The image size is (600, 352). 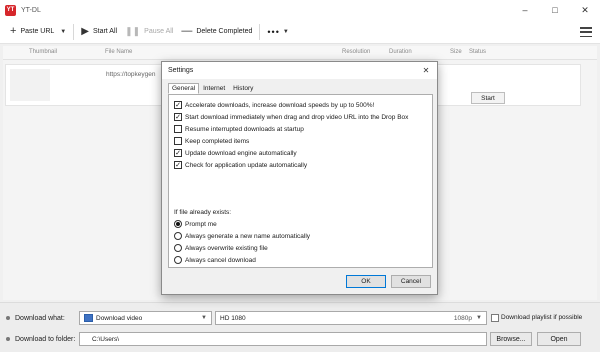 What do you see at coordinates (495, 318) in the screenshot?
I see `playlist-checkbox` at bounding box center [495, 318].